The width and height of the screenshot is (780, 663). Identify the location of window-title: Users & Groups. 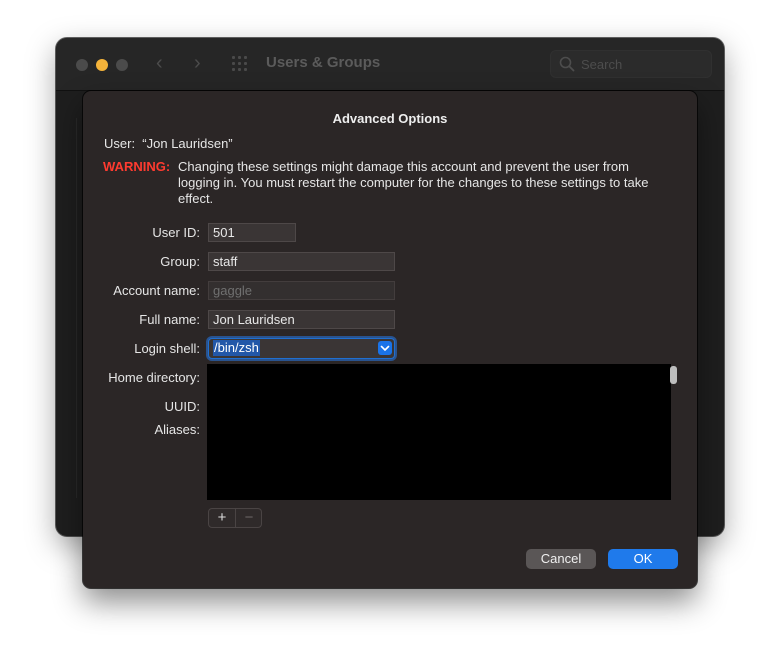
(323, 62).